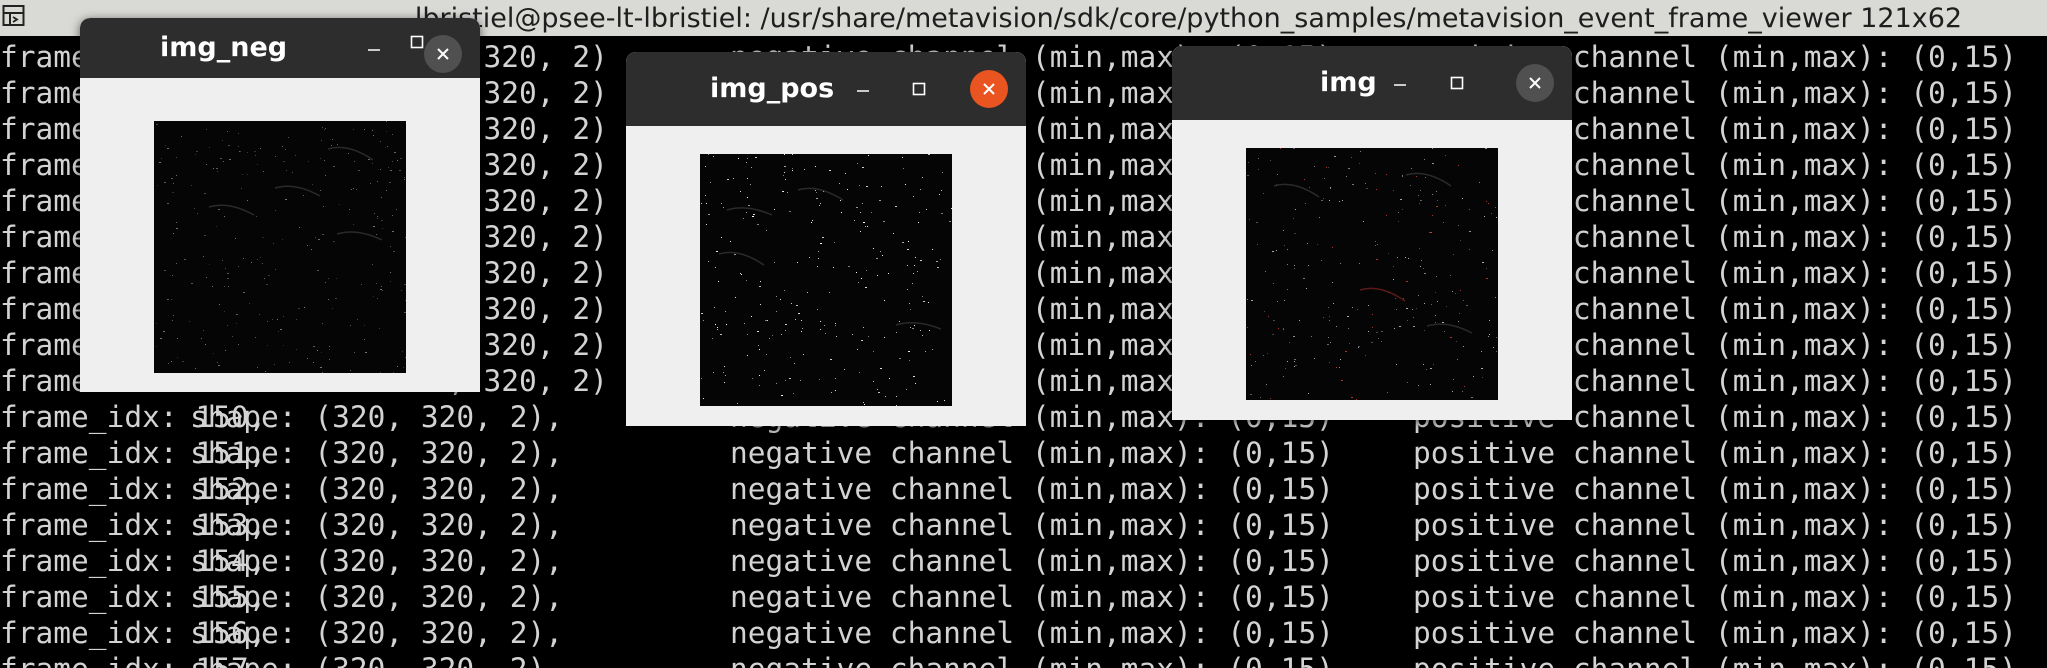 This screenshot has height=668, width=2047. What do you see at coordinates (280, 48) in the screenshot?
I see `window-img-neg-titlebar: img_neg` at bounding box center [280, 48].